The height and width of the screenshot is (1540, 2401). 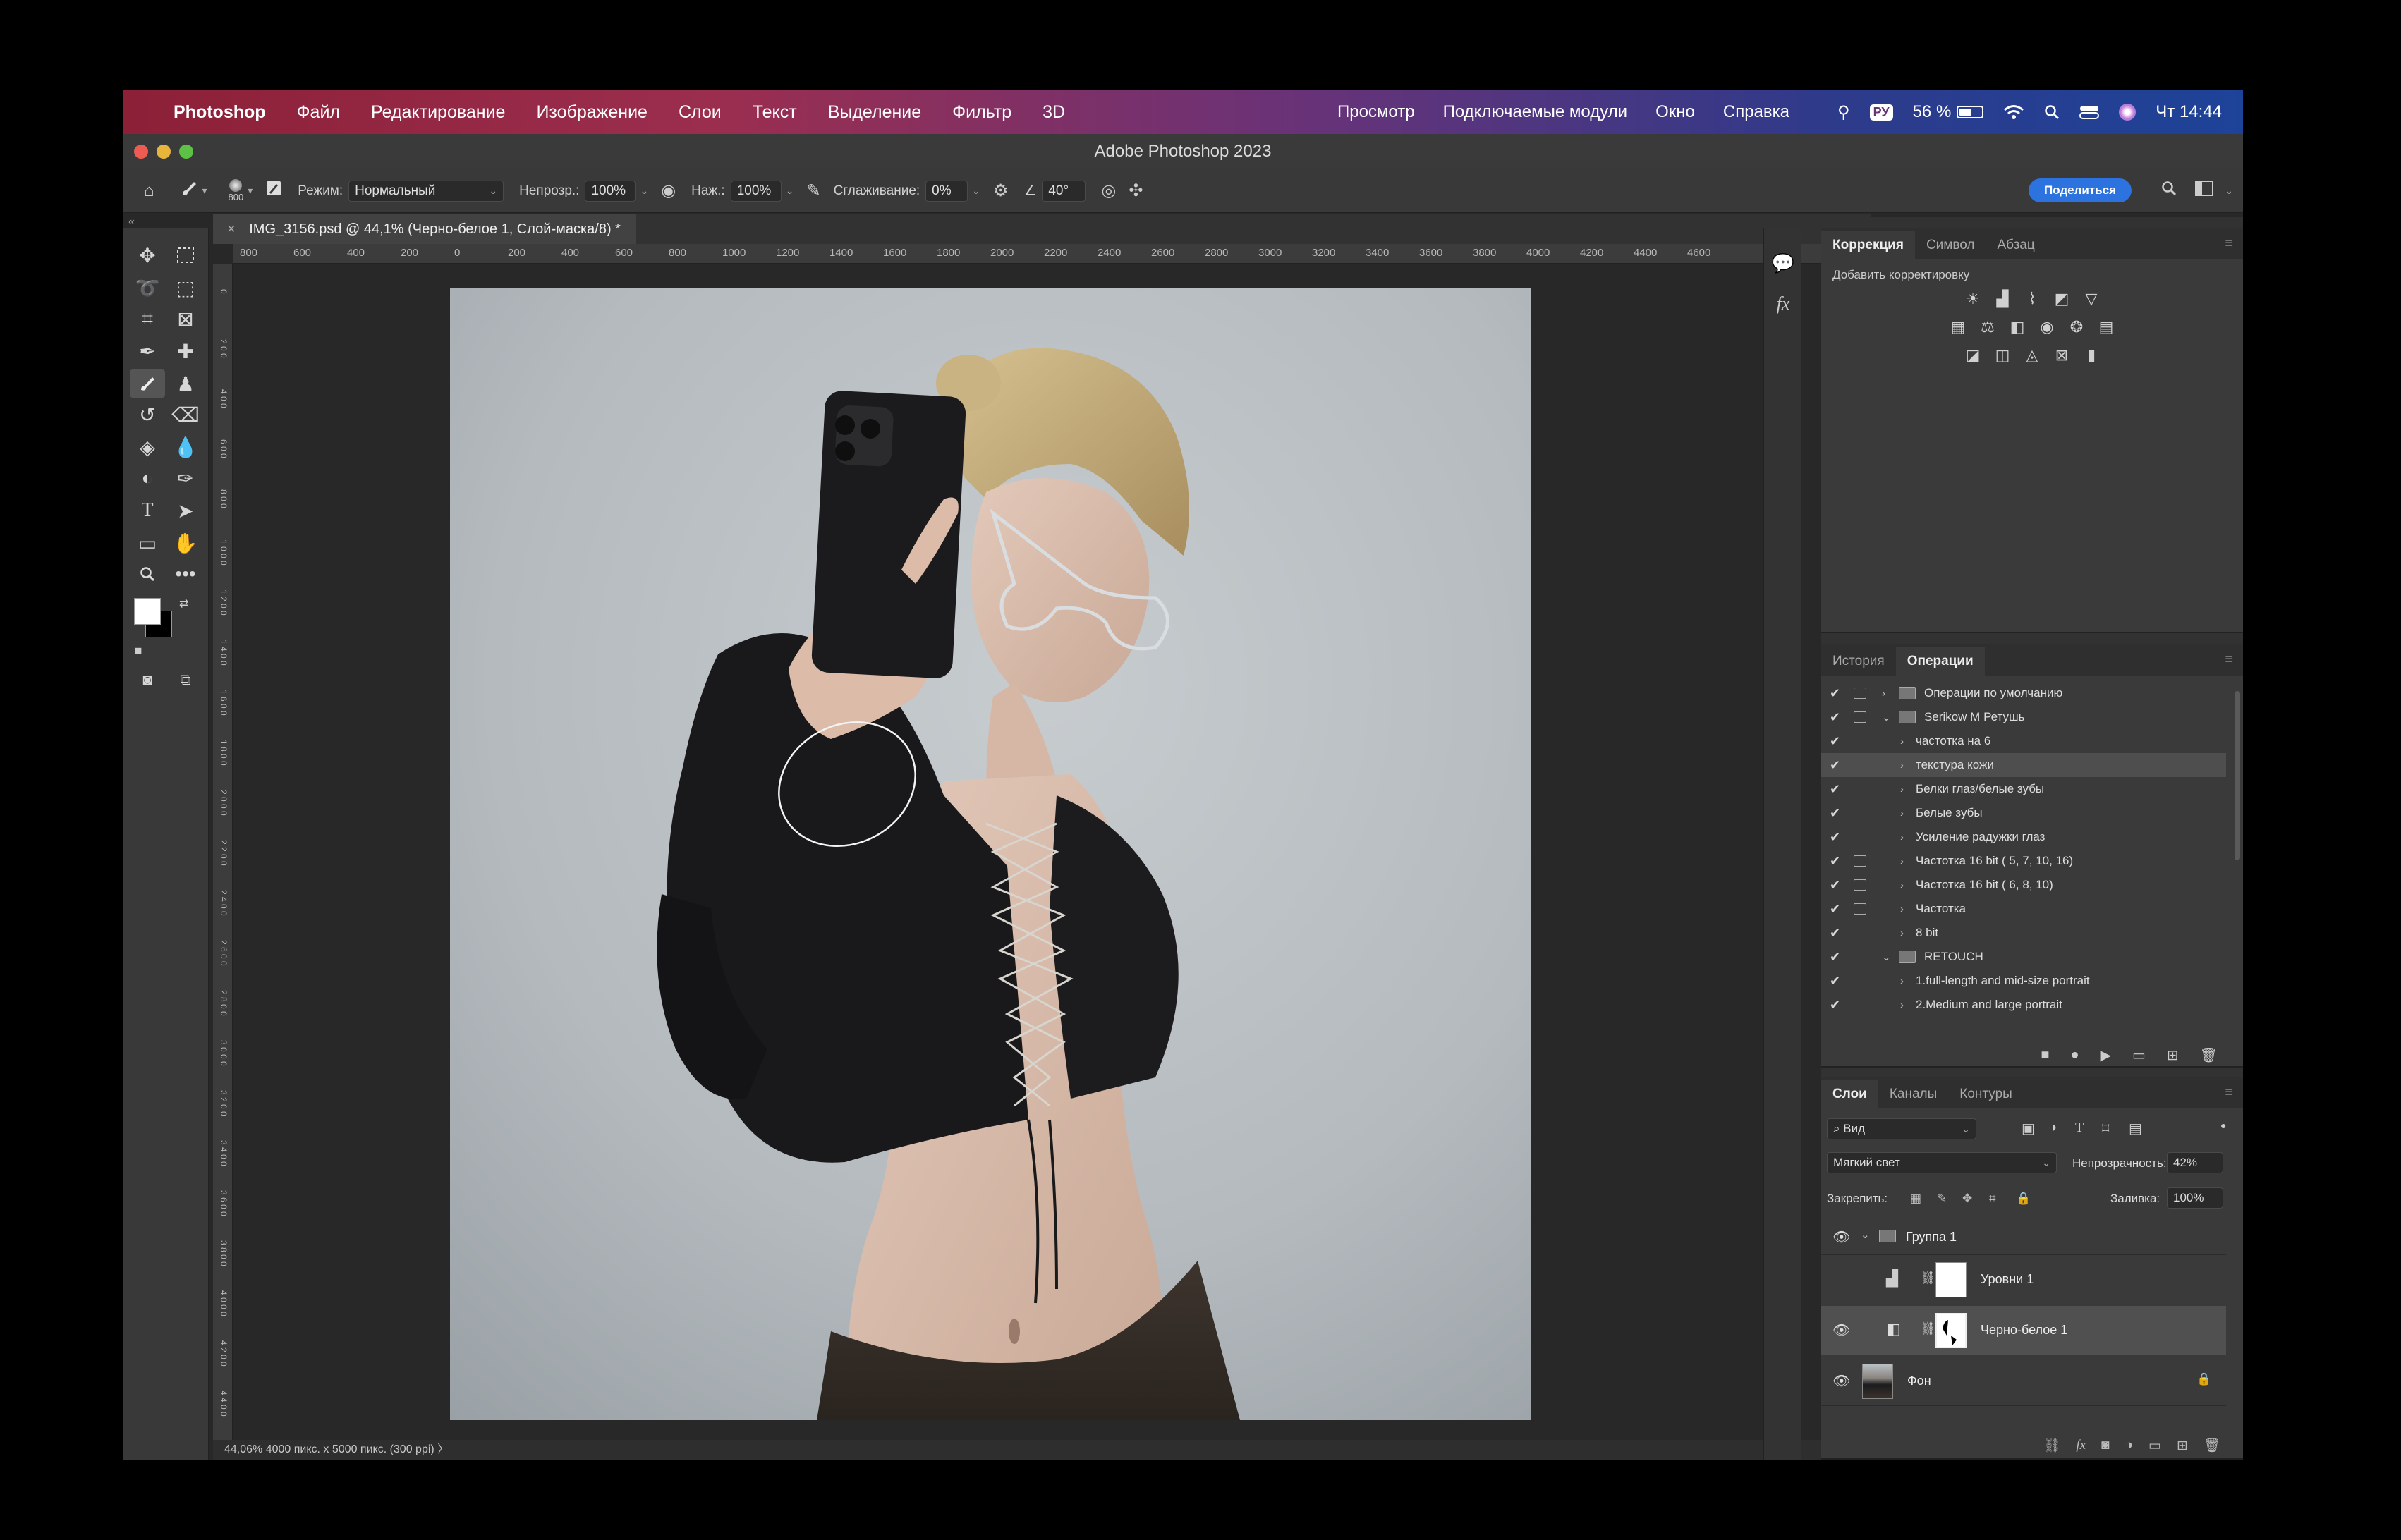 I want to click on battery-status: 56 %, so click(x=1948, y=112).